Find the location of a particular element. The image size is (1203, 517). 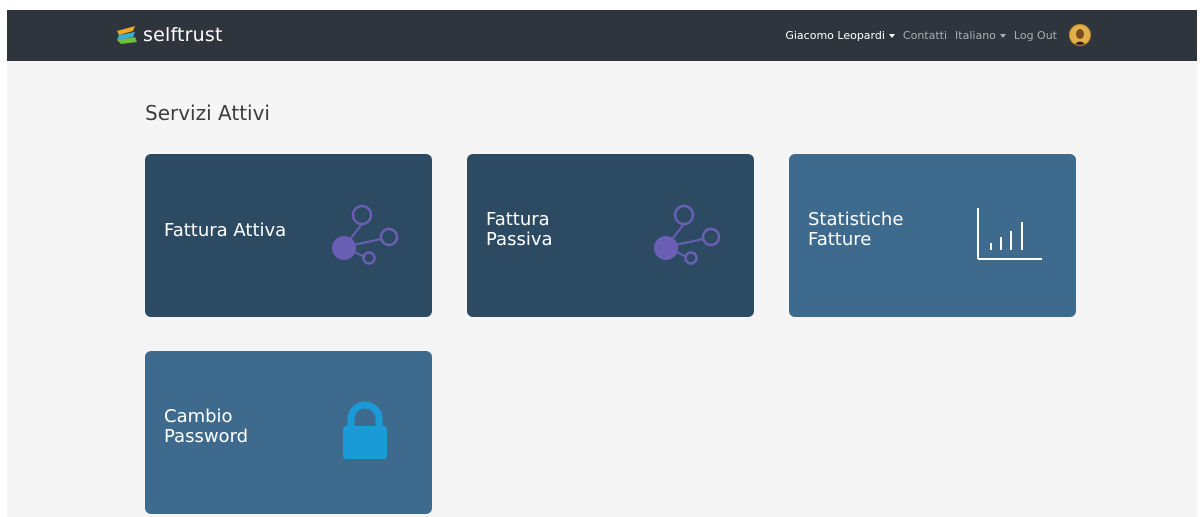

language-label: Italiano is located at coordinates (975, 35).